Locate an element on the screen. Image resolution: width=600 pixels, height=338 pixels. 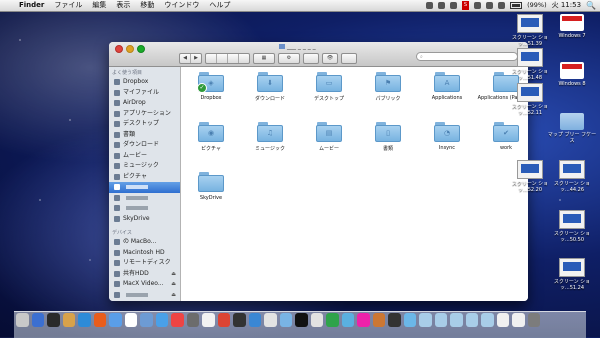
folder-item: ▯ 書類 is located at coordinates (388, 137).